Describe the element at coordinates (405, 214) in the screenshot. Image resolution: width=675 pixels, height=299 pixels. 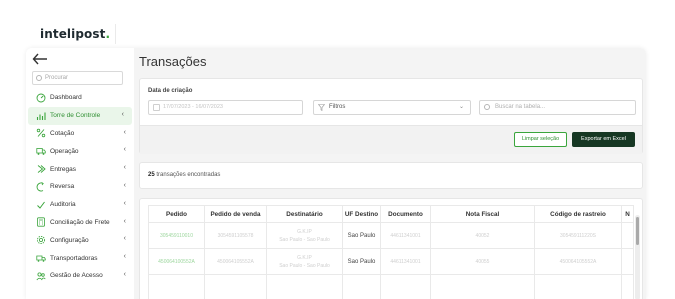
I see `column-header: Documento` at that location.